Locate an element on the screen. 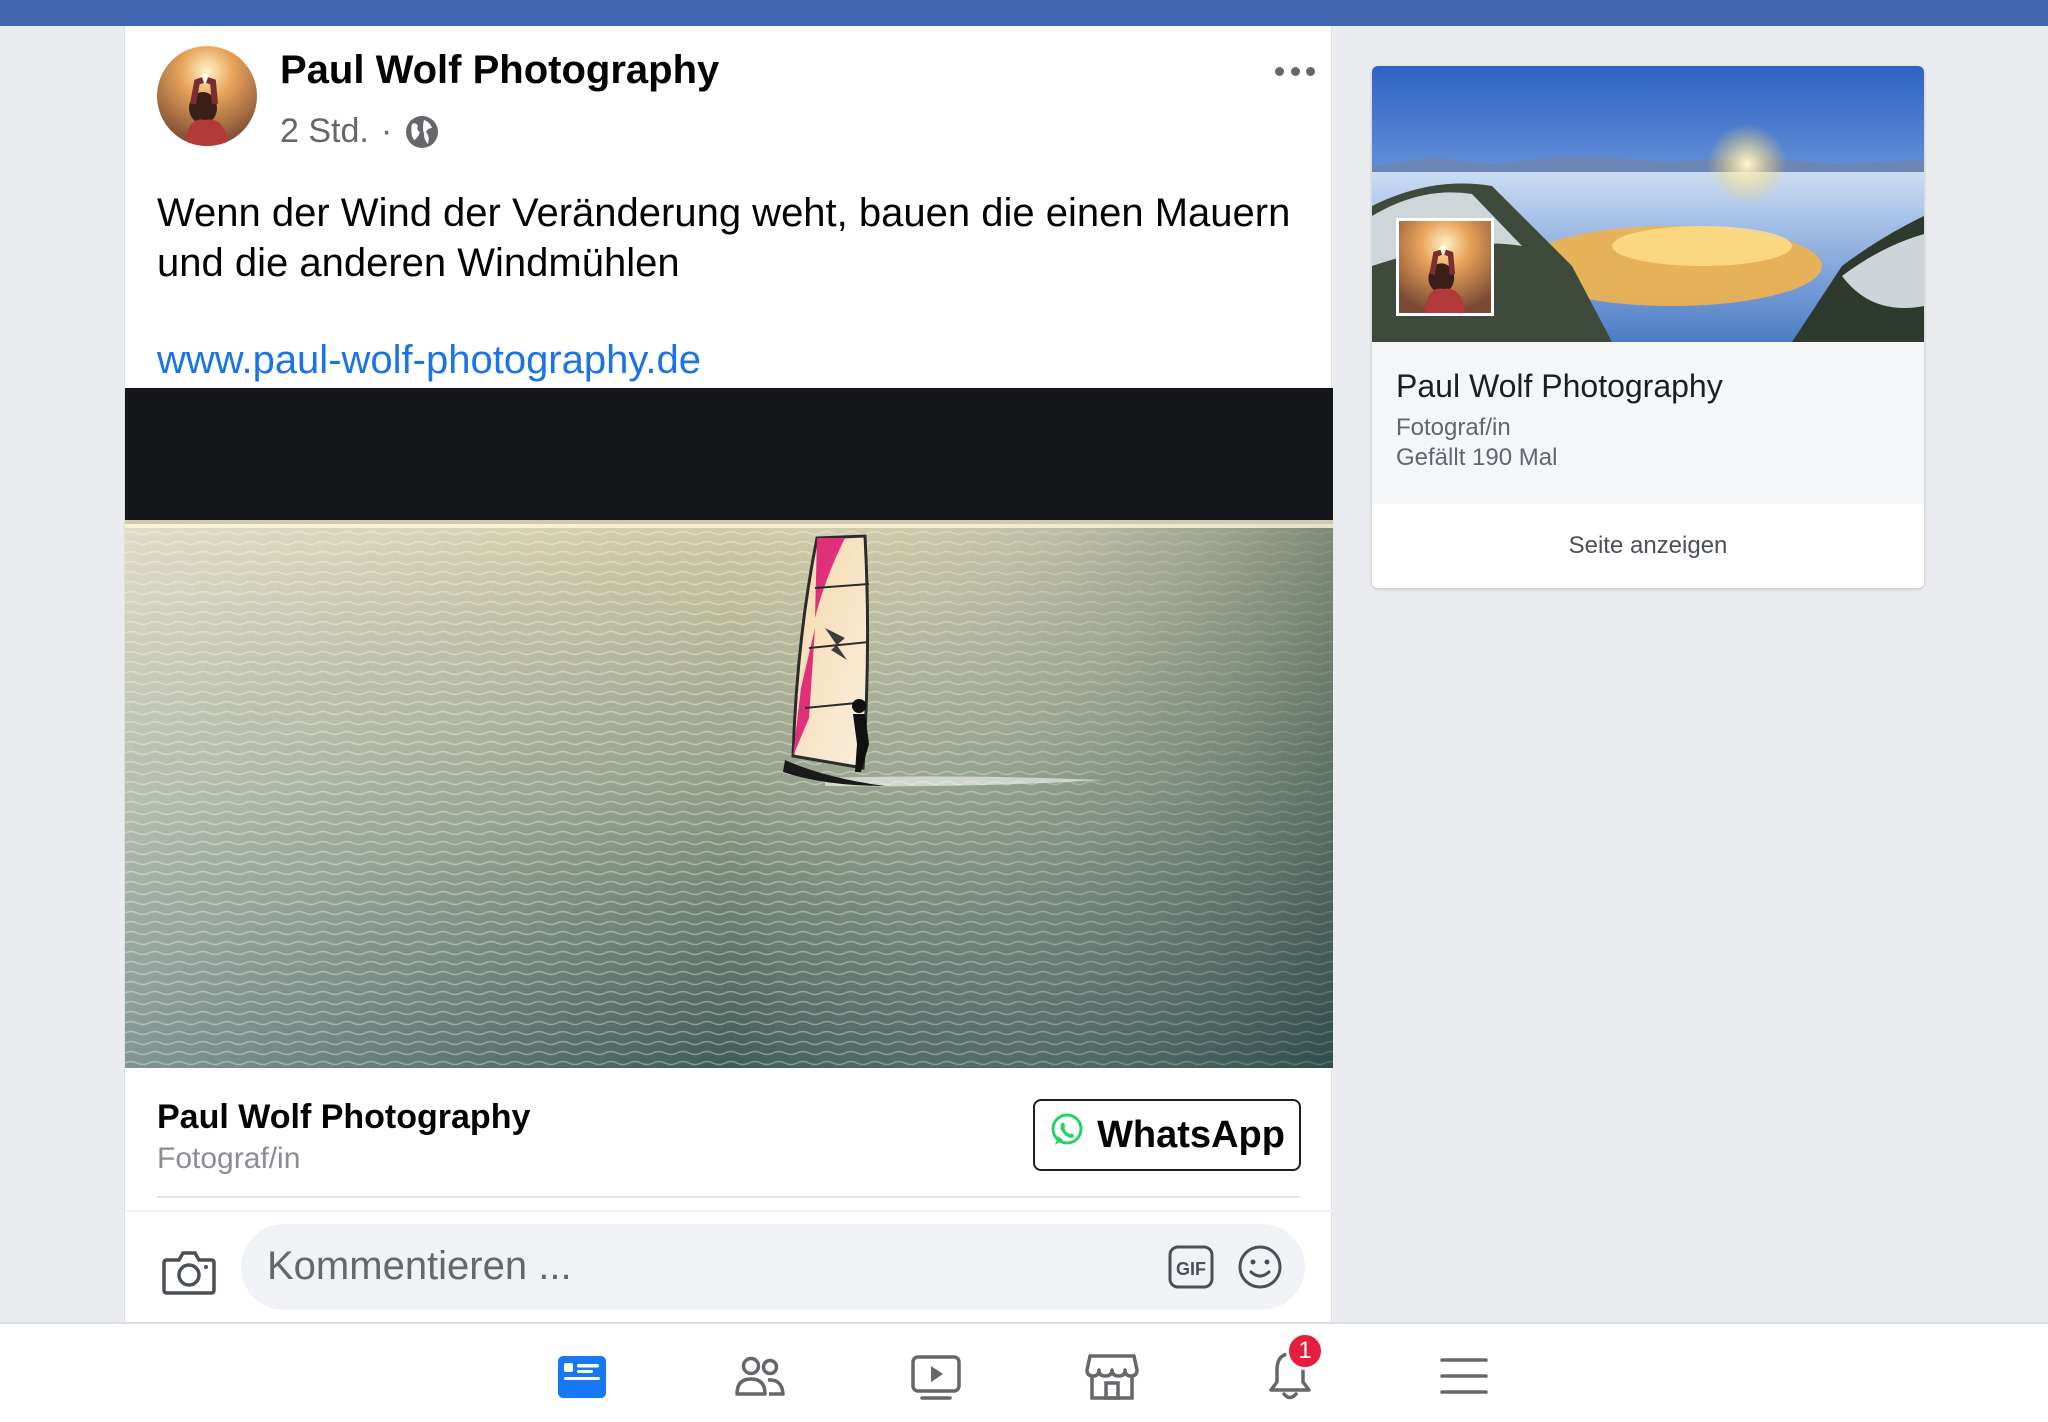  page-name: Paul Wolf Photography is located at coordinates (1559, 386).